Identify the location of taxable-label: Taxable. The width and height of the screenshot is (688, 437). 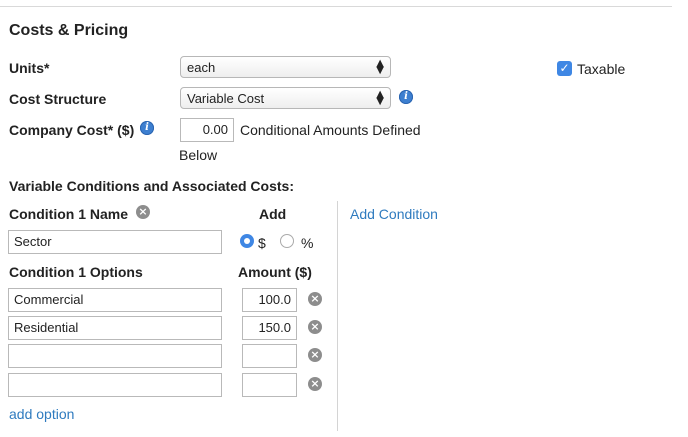
(601, 69).